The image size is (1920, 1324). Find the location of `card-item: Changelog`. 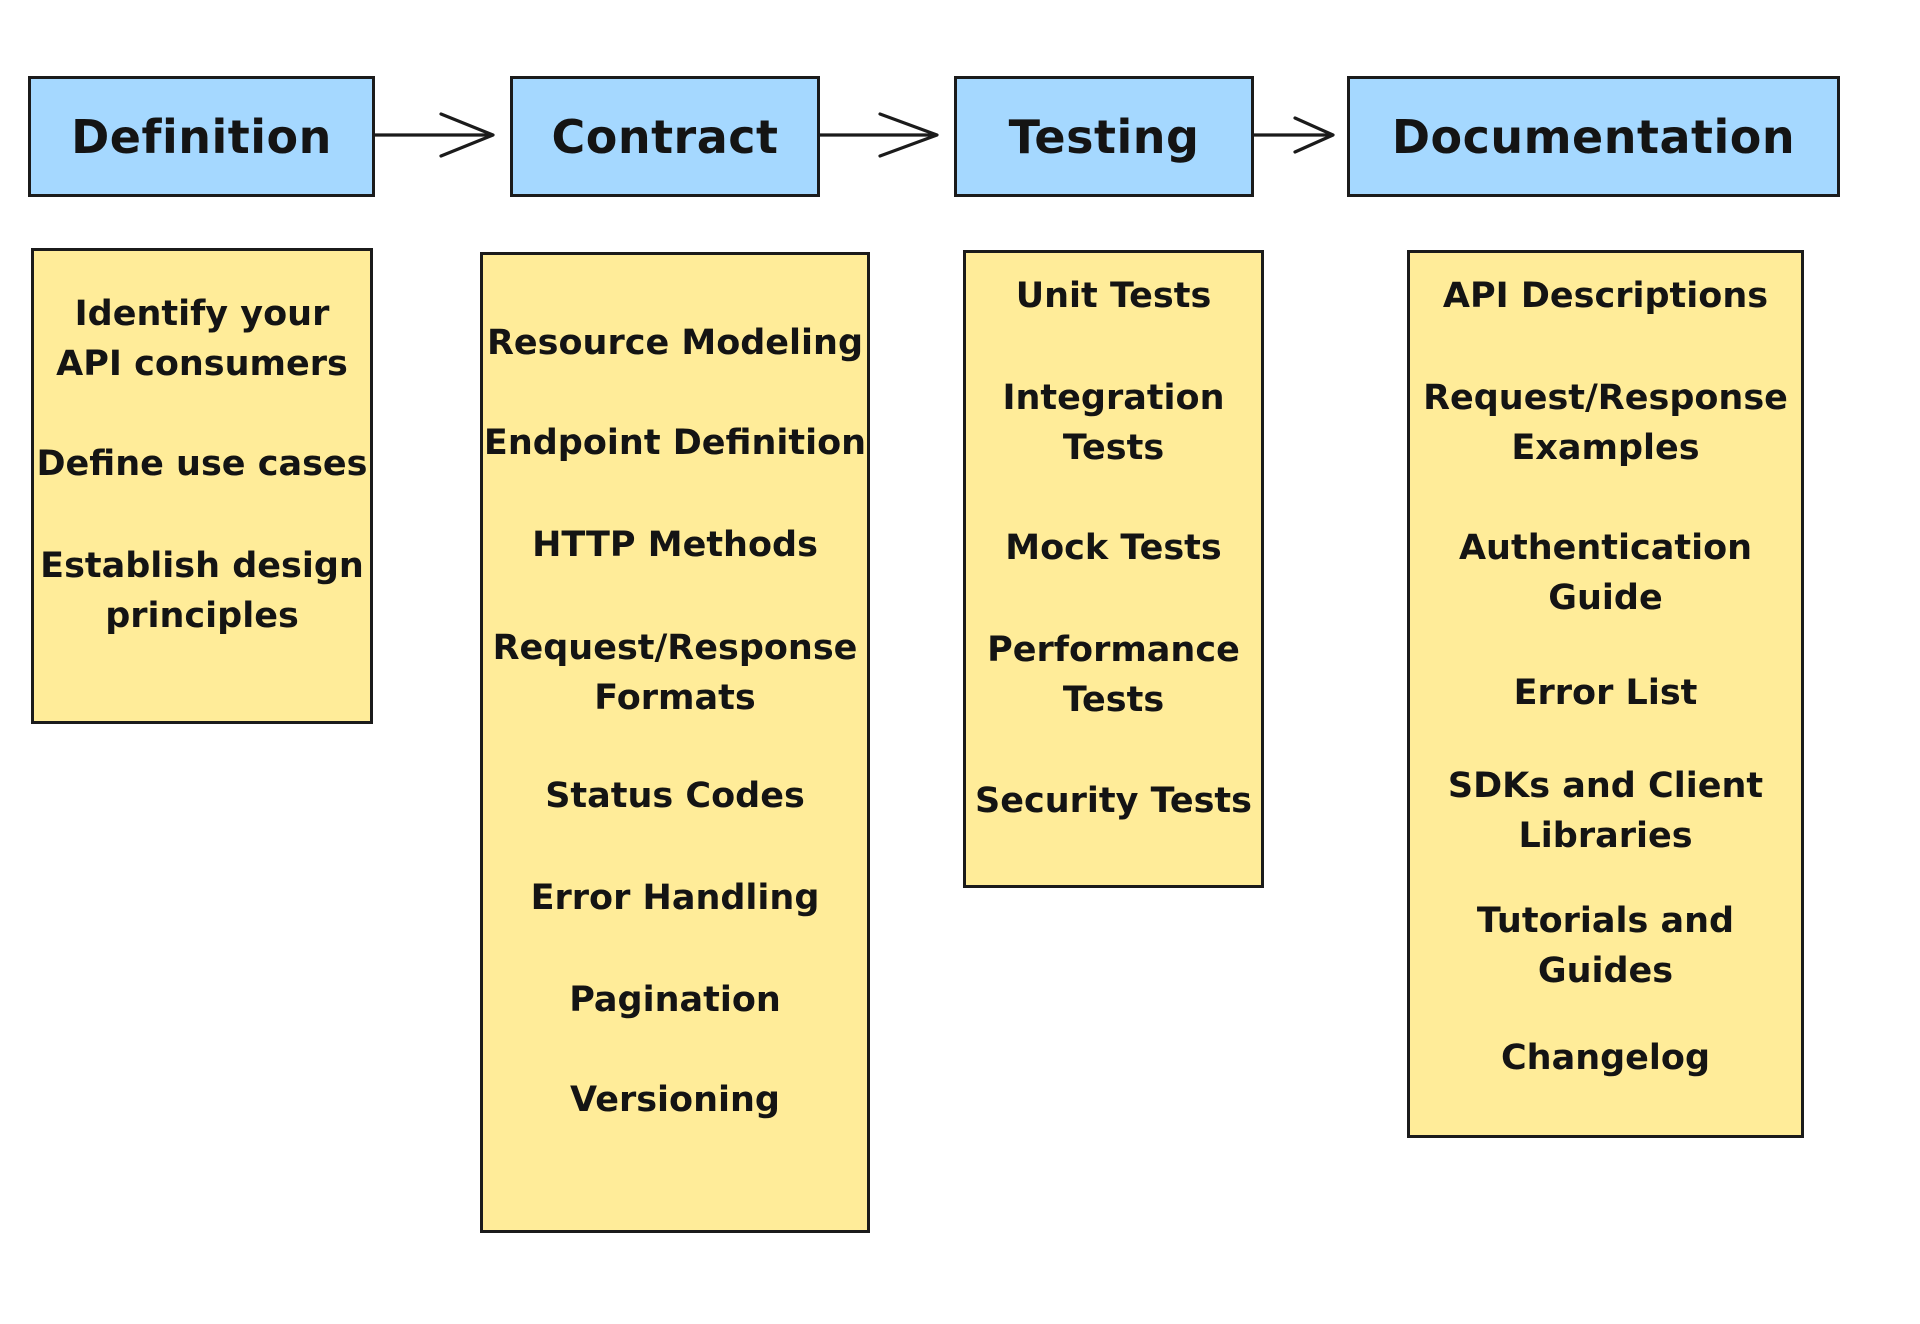

card-item: Changelog is located at coordinates (1605, 1058).